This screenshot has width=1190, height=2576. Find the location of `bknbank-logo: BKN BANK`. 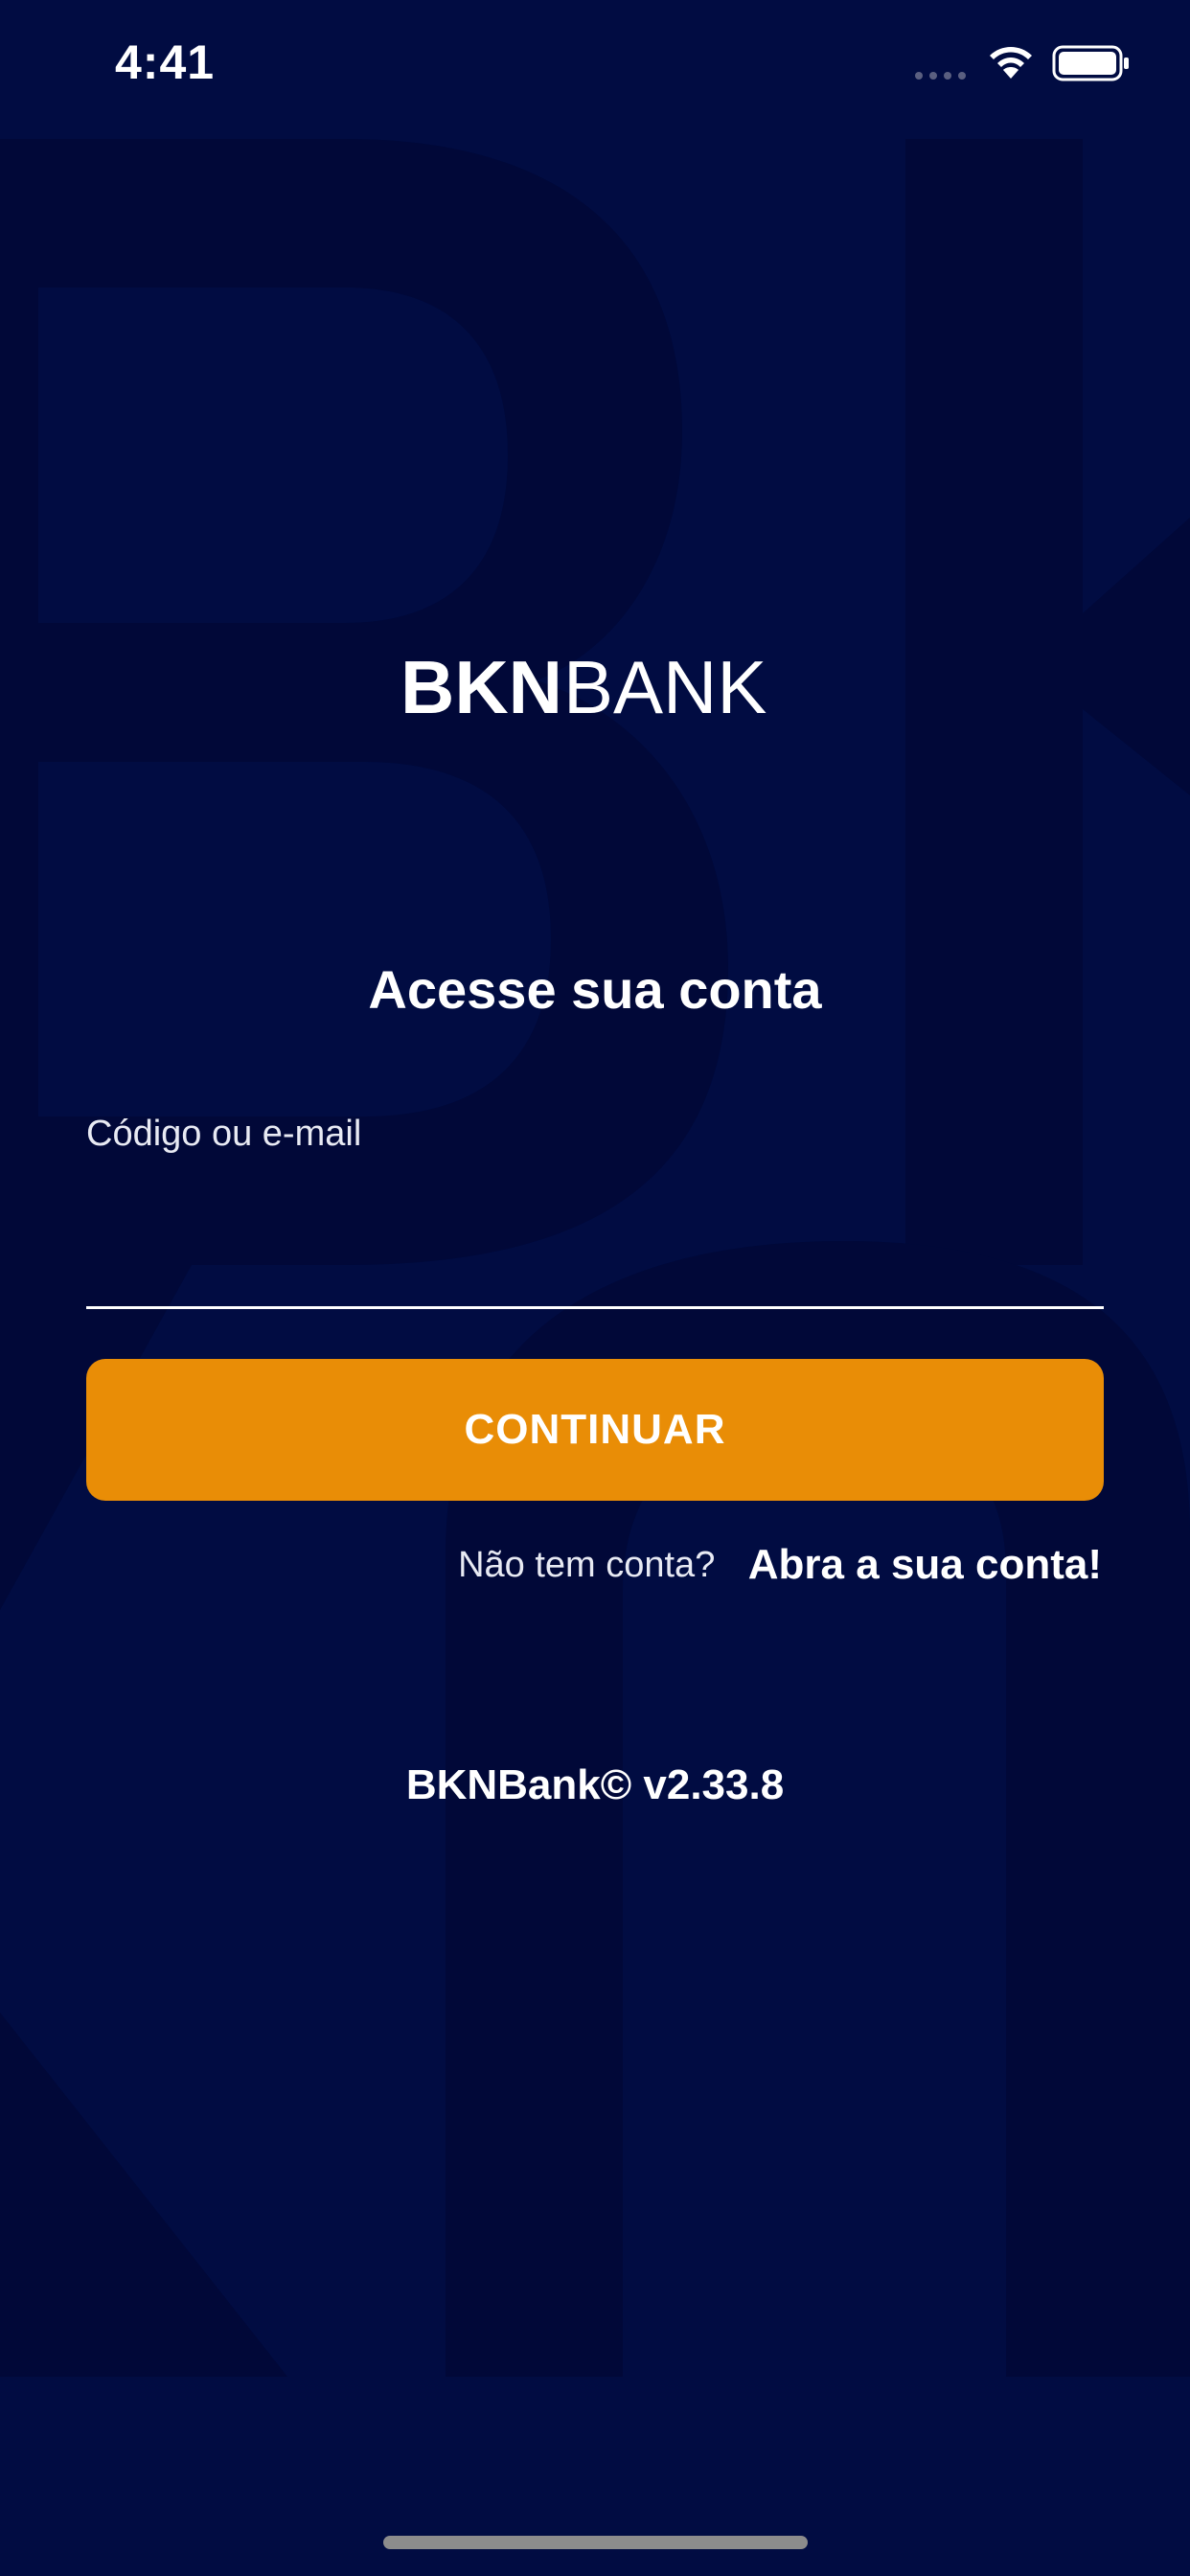

bknbank-logo: BKN BANK is located at coordinates (584, 686).